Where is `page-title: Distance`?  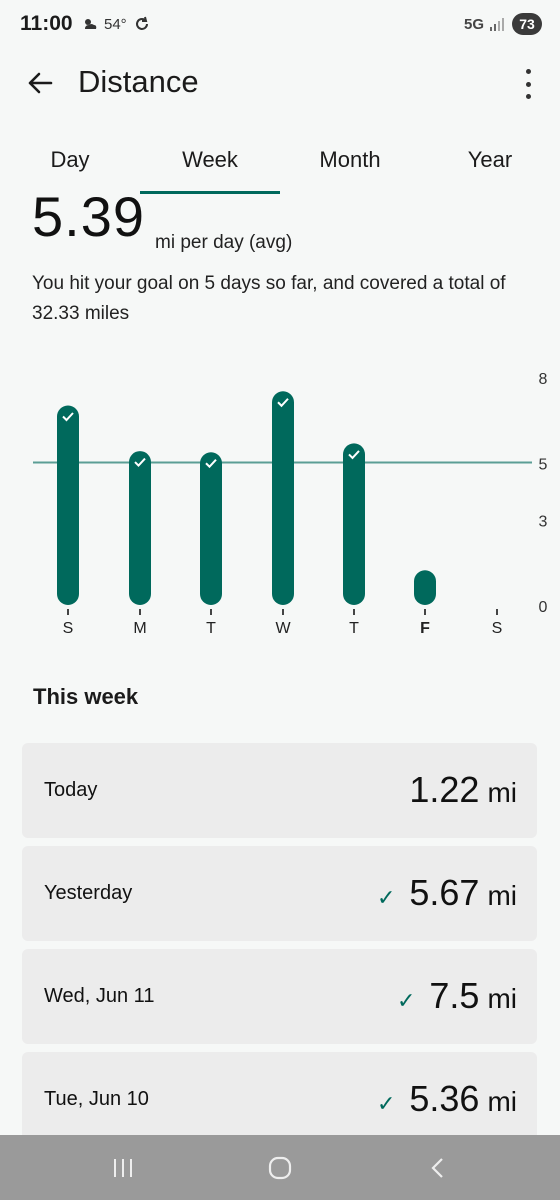 page-title: Distance is located at coordinates (138, 81).